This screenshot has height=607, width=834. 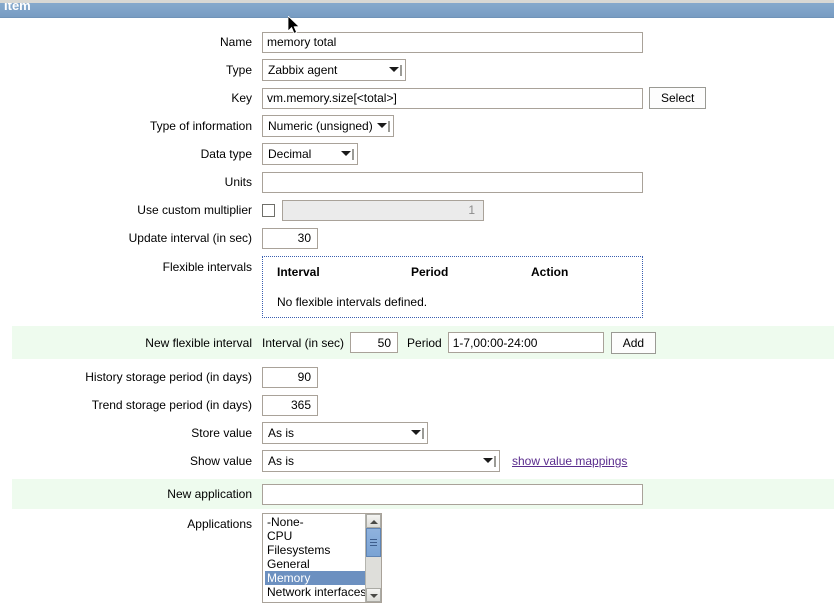 What do you see at coordinates (298, 272) in the screenshot?
I see `column-header-interval: Interval` at bounding box center [298, 272].